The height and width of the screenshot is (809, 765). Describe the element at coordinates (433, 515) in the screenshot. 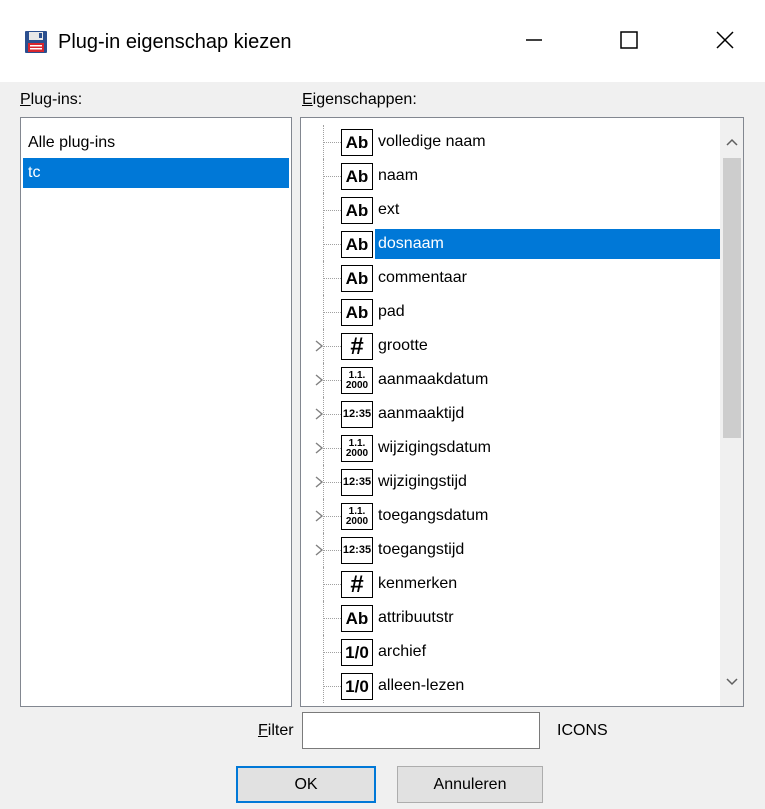

I see `tree-node-label: toegangsdatum` at that location.